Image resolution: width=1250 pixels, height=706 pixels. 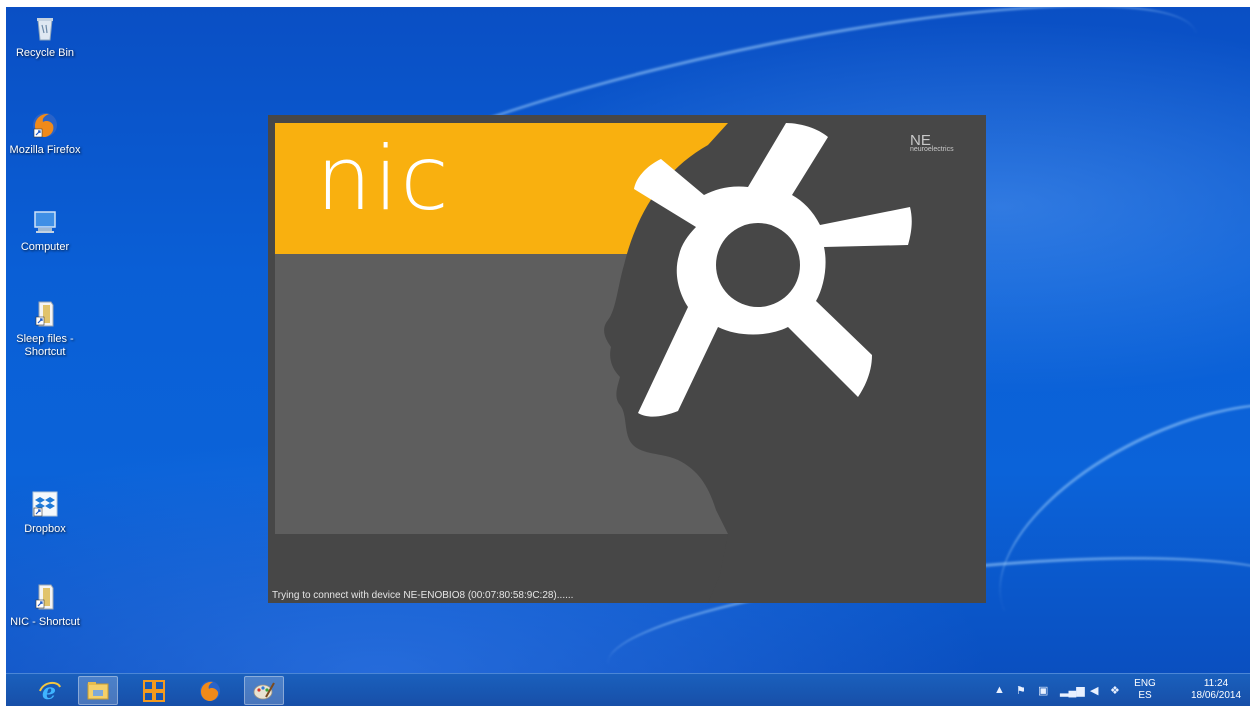 What do you see at coordinates (45, 125) in the screenshot?
I see `firefox-icon` at bounding box center [45, 125].